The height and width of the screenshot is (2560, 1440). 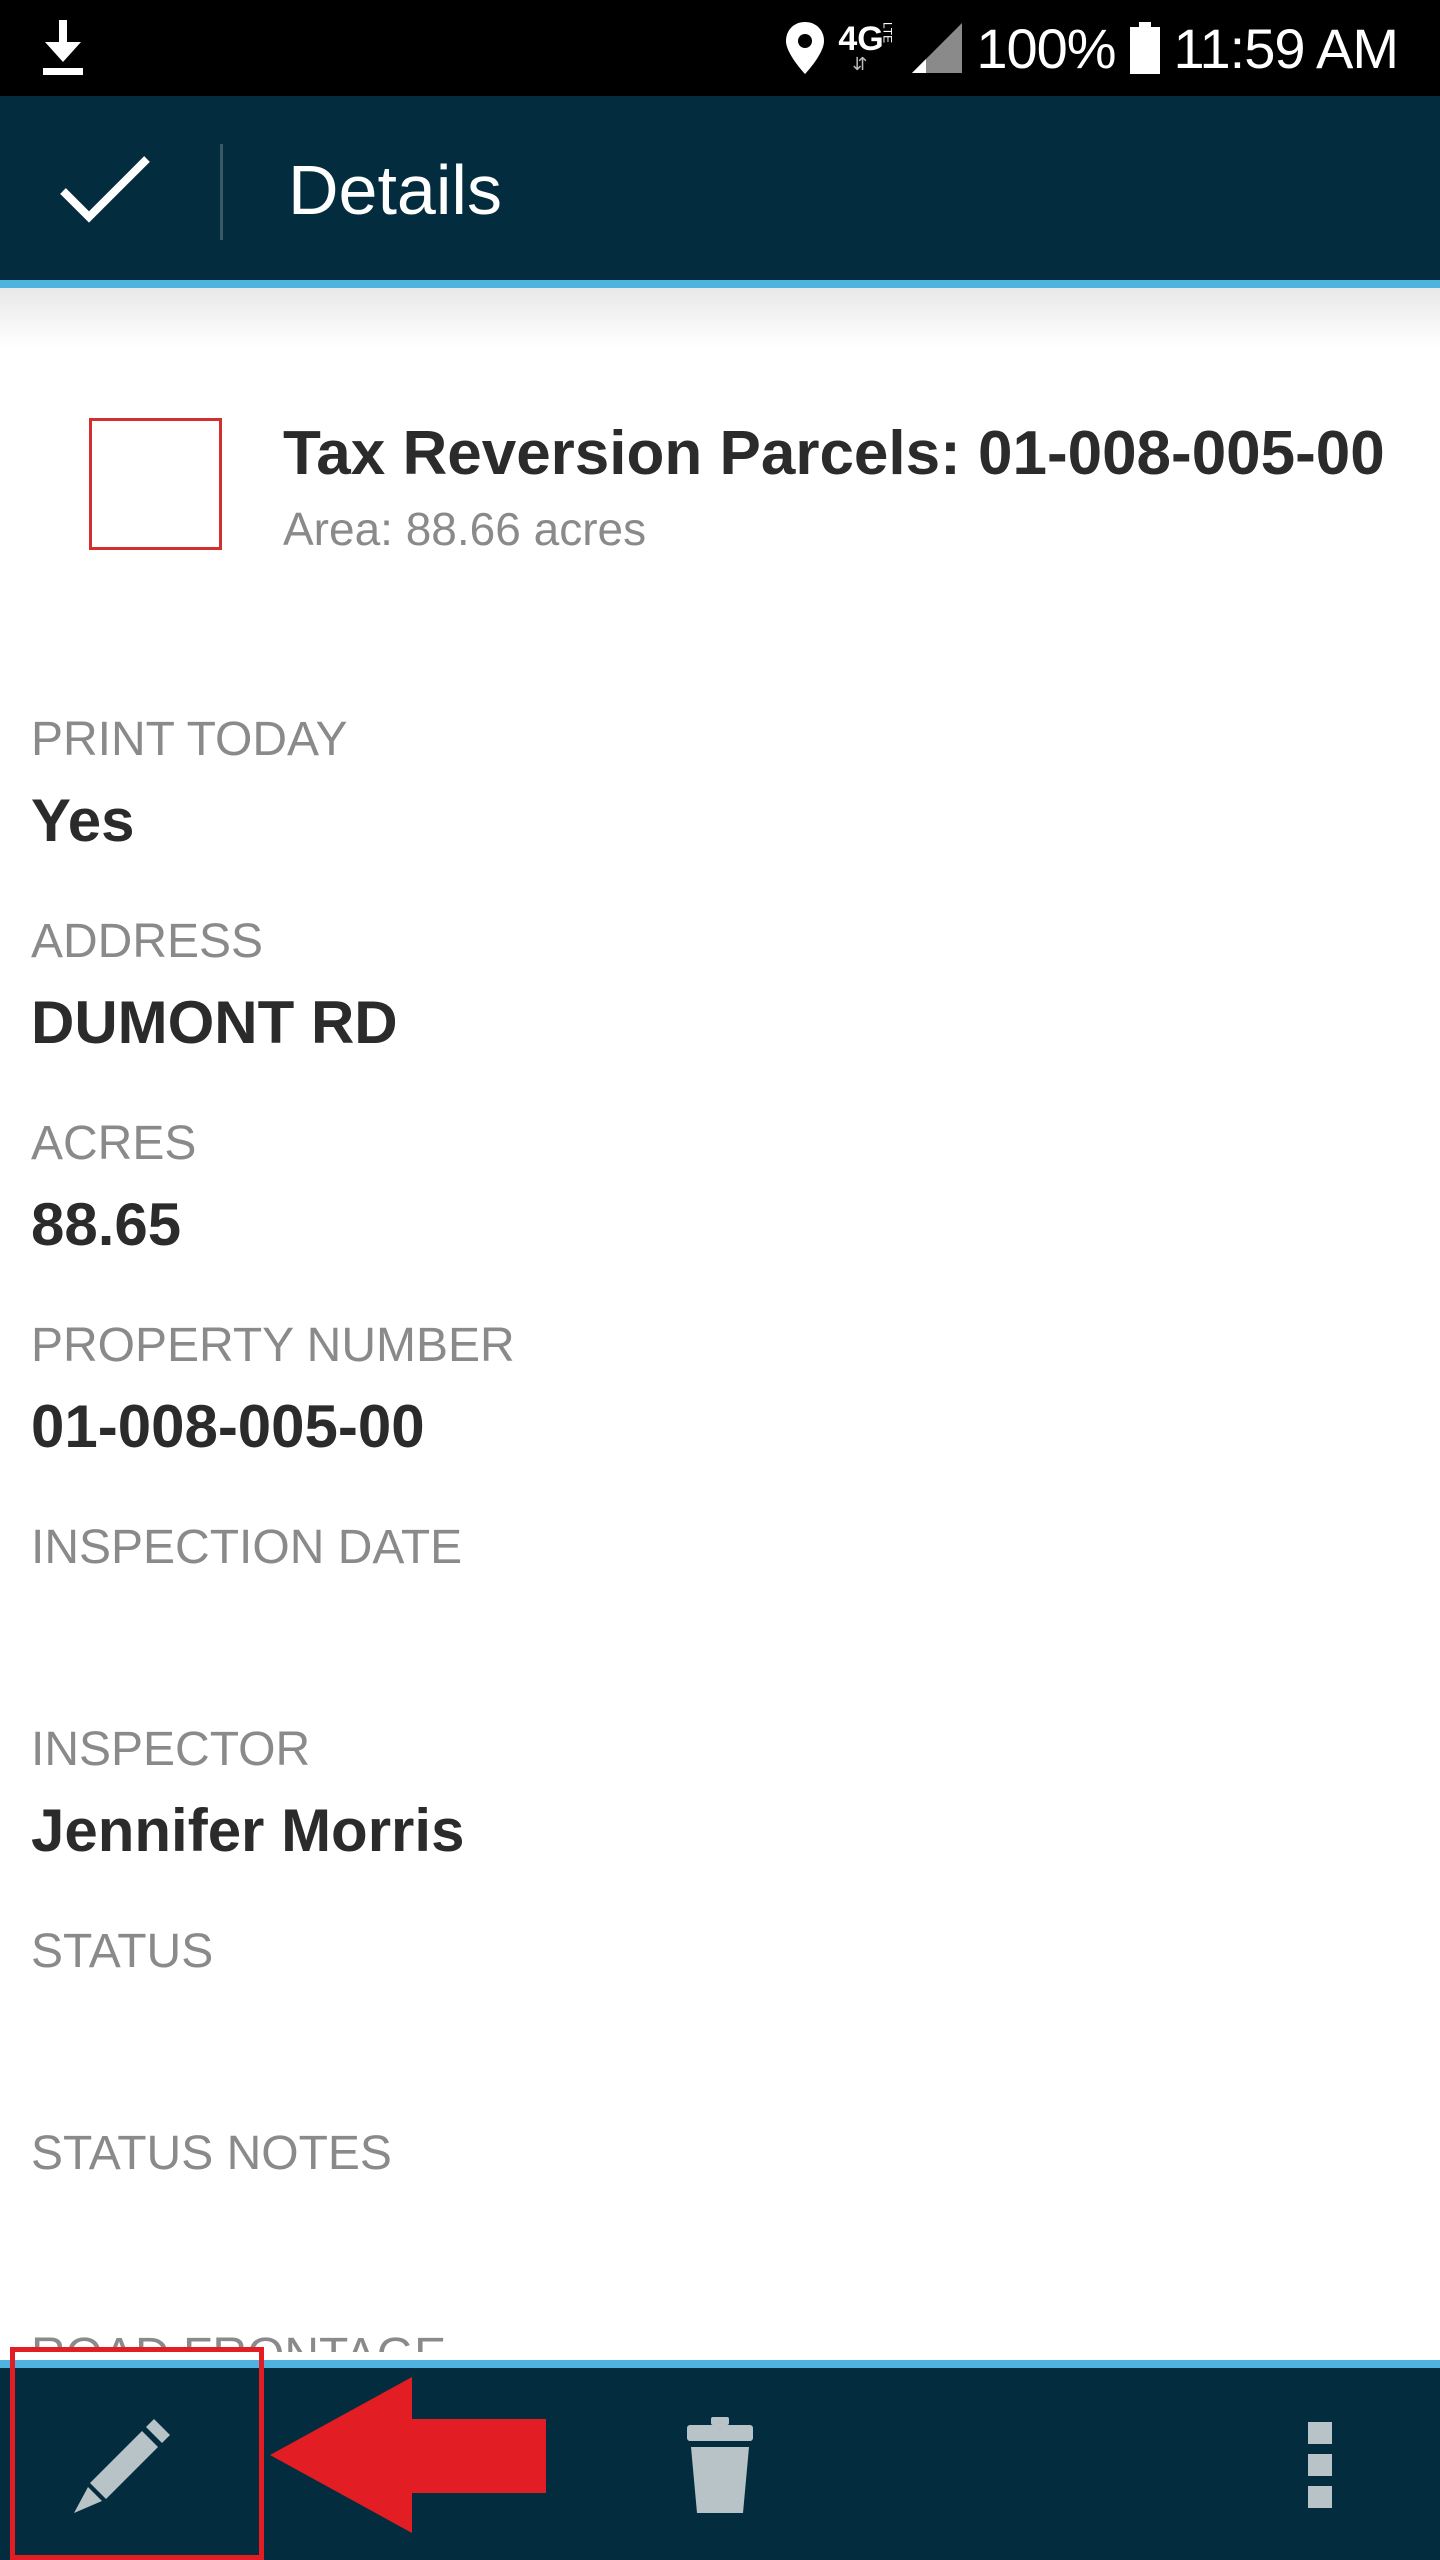 What do you see at coordinates (114, 1143) in the screenshot?
I see `field-label-acres: ACRES` at bounding box center [114, 1143].